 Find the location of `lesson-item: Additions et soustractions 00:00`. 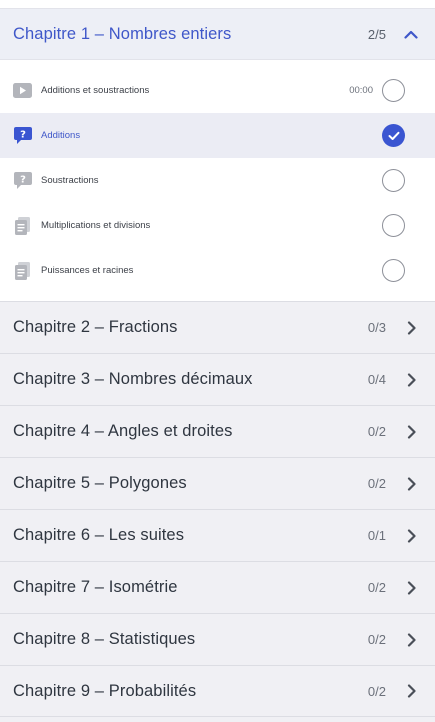

lesson-item: Additions et soustractions 00:00 is located at coordinates (217, 90).